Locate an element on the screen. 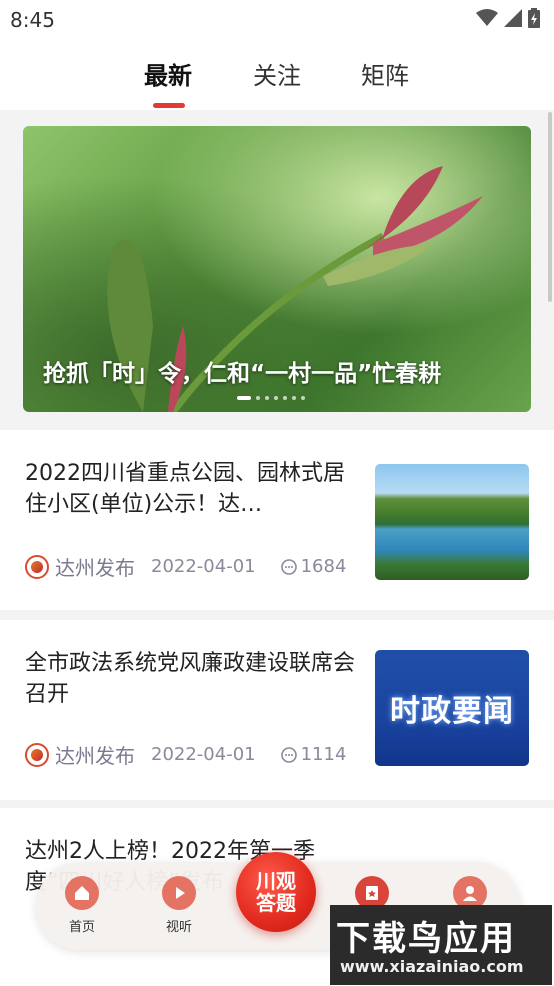 The image size is (554, 986). news-thumbnail: 时政要闻 is located at coordinates (452, 708).